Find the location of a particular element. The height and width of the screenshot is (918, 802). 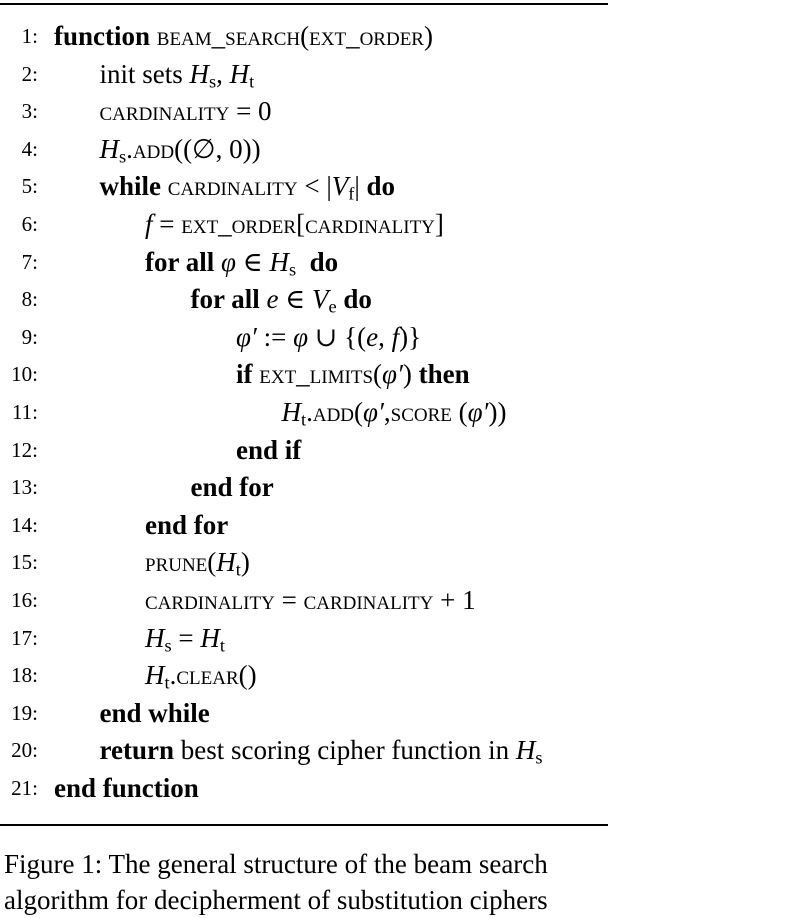

line-number: 17: is located at coordinates (24, 637).